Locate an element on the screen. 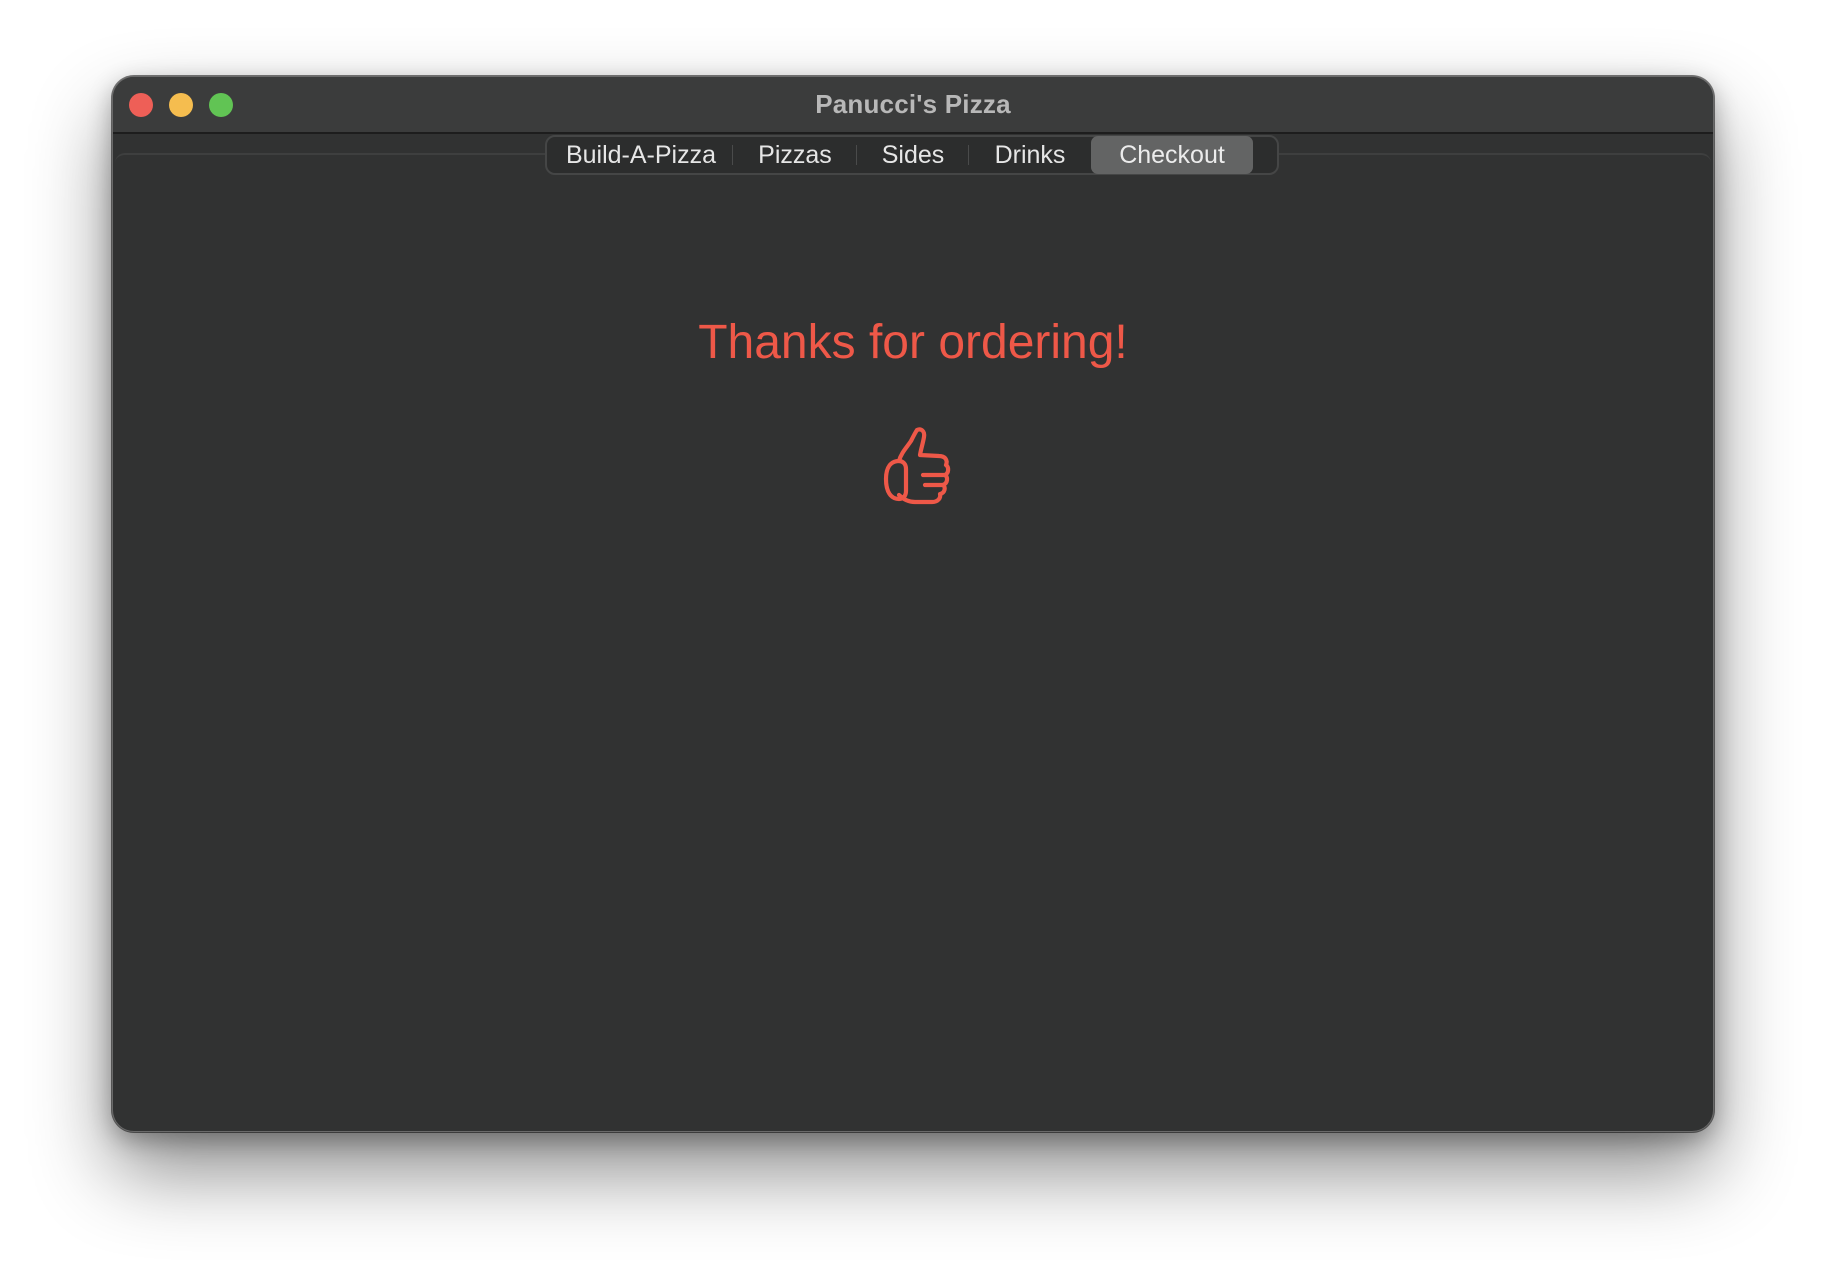 The width and height of the screenshot is (1824, 1280). tab-checkout: Checkout is located at coordinates (1172, 155).